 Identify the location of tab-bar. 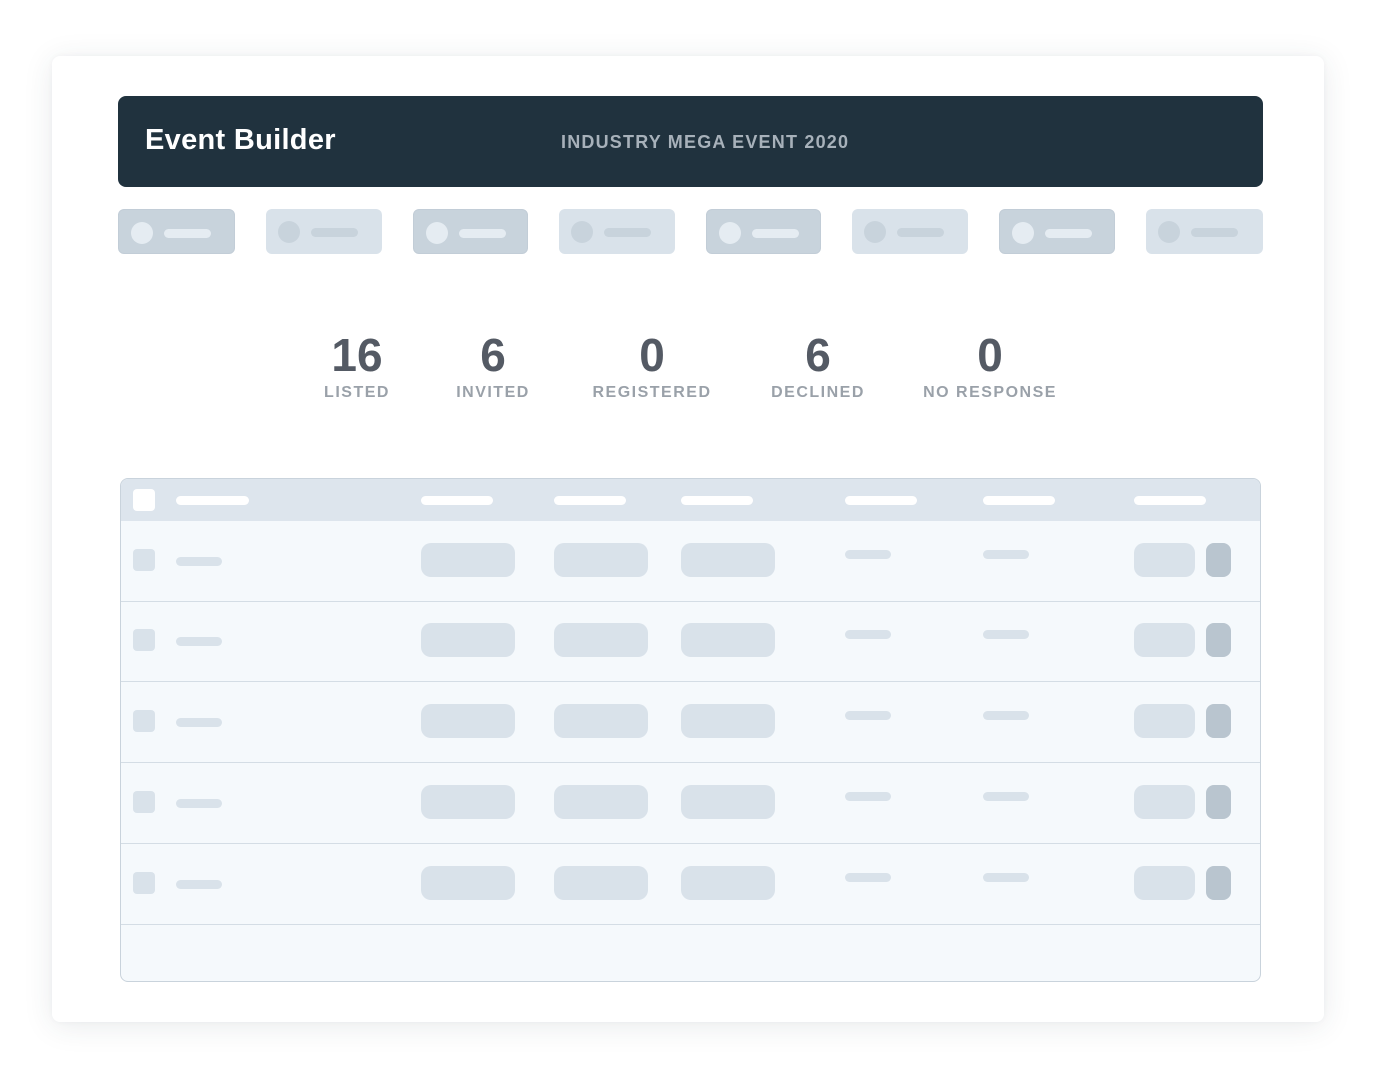
(690, 231).